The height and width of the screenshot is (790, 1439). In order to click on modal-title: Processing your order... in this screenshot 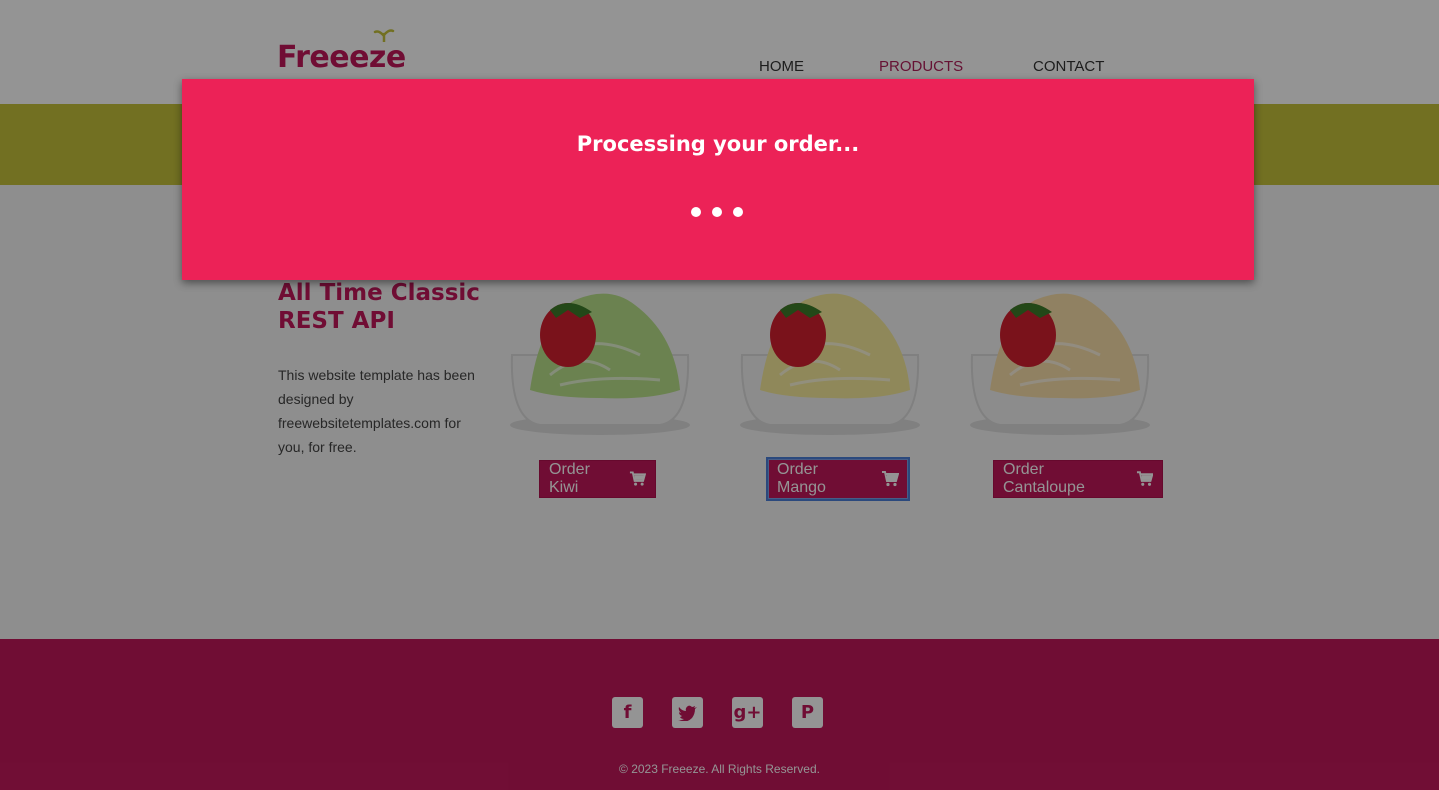, I will do `click(718, 144)`.